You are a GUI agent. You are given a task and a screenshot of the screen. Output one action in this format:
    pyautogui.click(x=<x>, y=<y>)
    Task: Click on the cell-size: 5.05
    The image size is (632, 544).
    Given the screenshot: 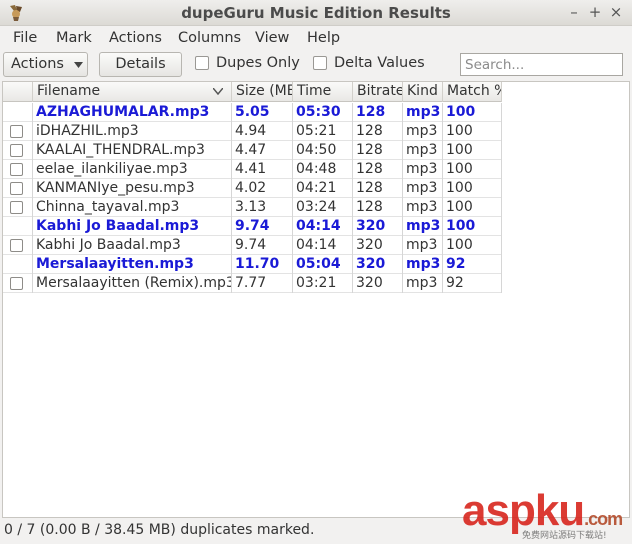 What is the action you would take?
    pyautogui.click(x=262, y=112)
    